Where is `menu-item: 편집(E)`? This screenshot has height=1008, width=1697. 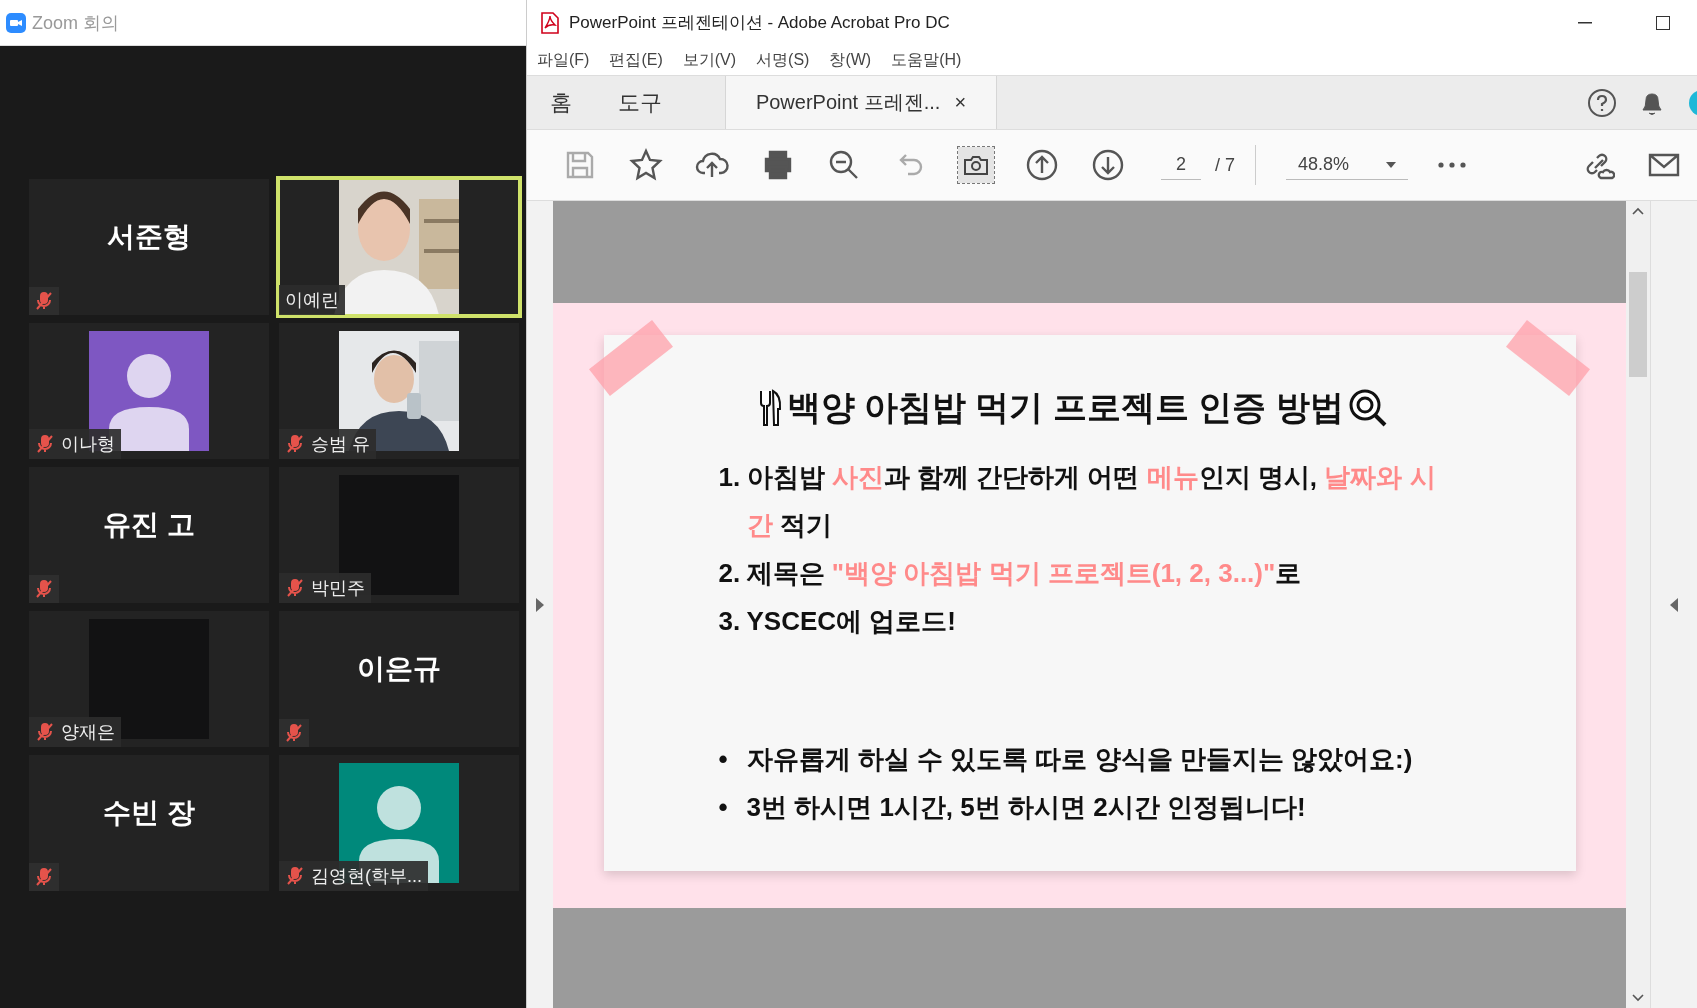
menu-item: 편집(E) is located at coordinates (636, 60).